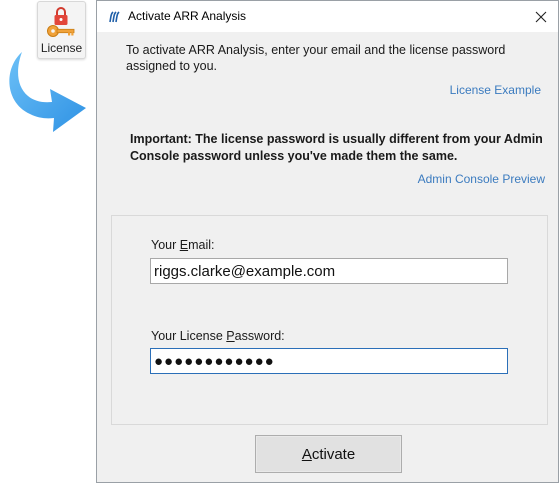 This screenshot has width=560, height=483. I want to click on password-field, so click(329, 361).